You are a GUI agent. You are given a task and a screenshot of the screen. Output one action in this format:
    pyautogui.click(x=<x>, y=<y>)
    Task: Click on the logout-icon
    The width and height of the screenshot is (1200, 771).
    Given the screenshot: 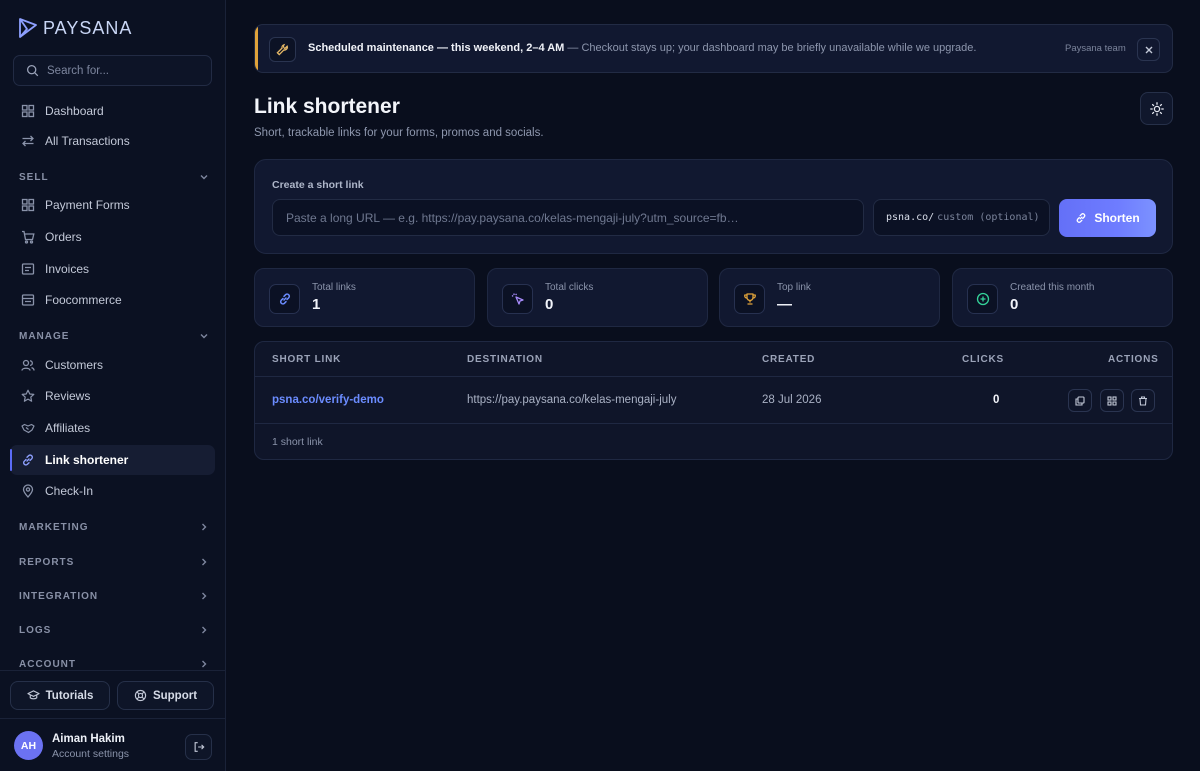 What is the action you would take?
    pyautogui.click(x=199, y=747)
    